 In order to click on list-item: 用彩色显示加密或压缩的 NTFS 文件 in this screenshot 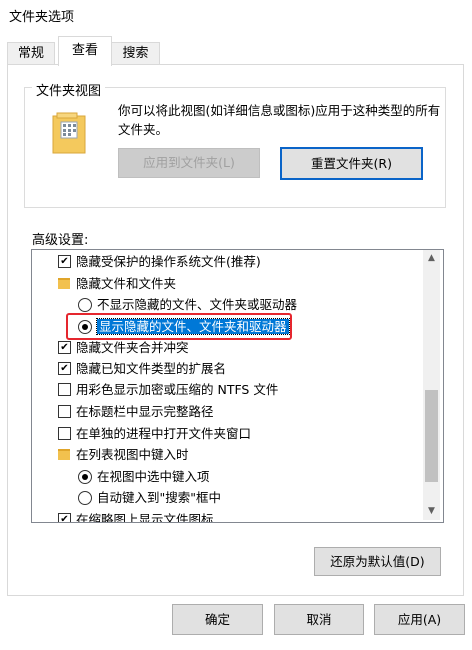, I will do `click(168, 390)`.